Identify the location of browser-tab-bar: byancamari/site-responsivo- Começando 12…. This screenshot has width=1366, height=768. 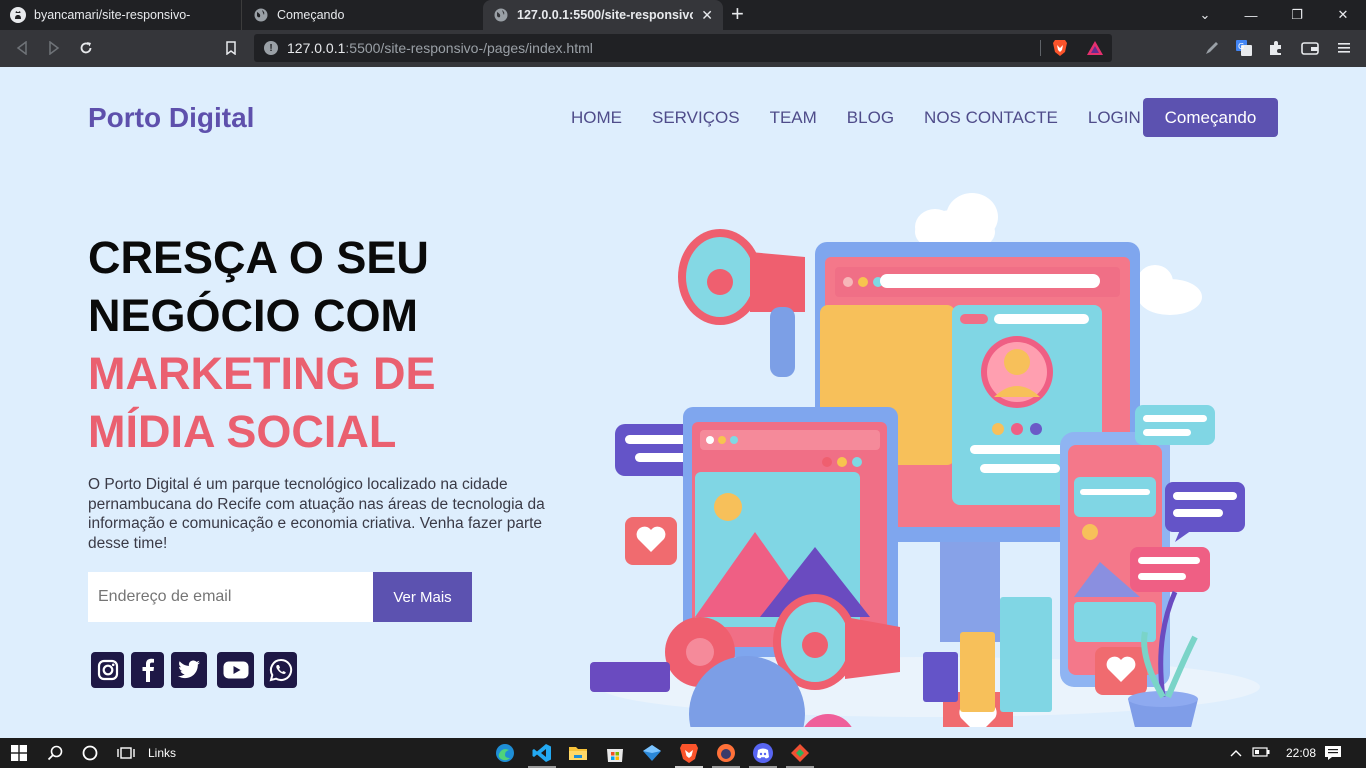
(683, 15).